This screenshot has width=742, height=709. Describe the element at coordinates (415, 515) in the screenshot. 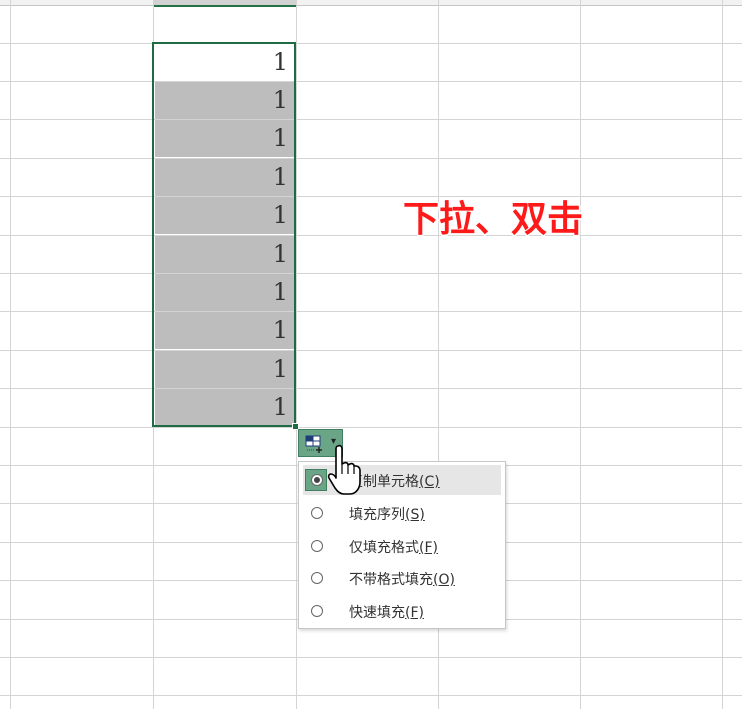

I see `menu-item-shortcut: (S)` at that location.